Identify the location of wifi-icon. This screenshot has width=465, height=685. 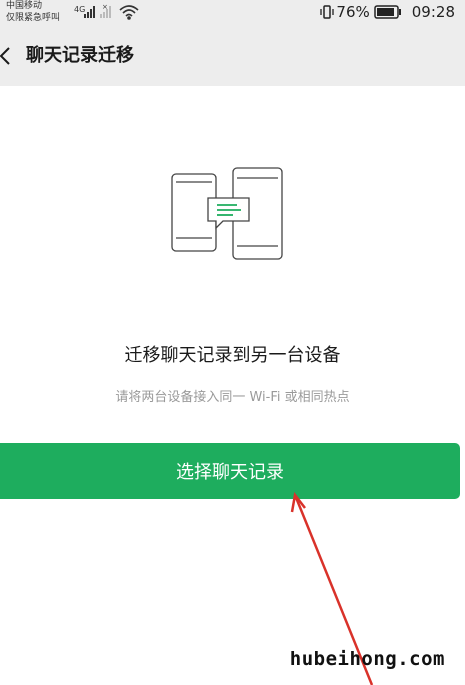
(129, 12).